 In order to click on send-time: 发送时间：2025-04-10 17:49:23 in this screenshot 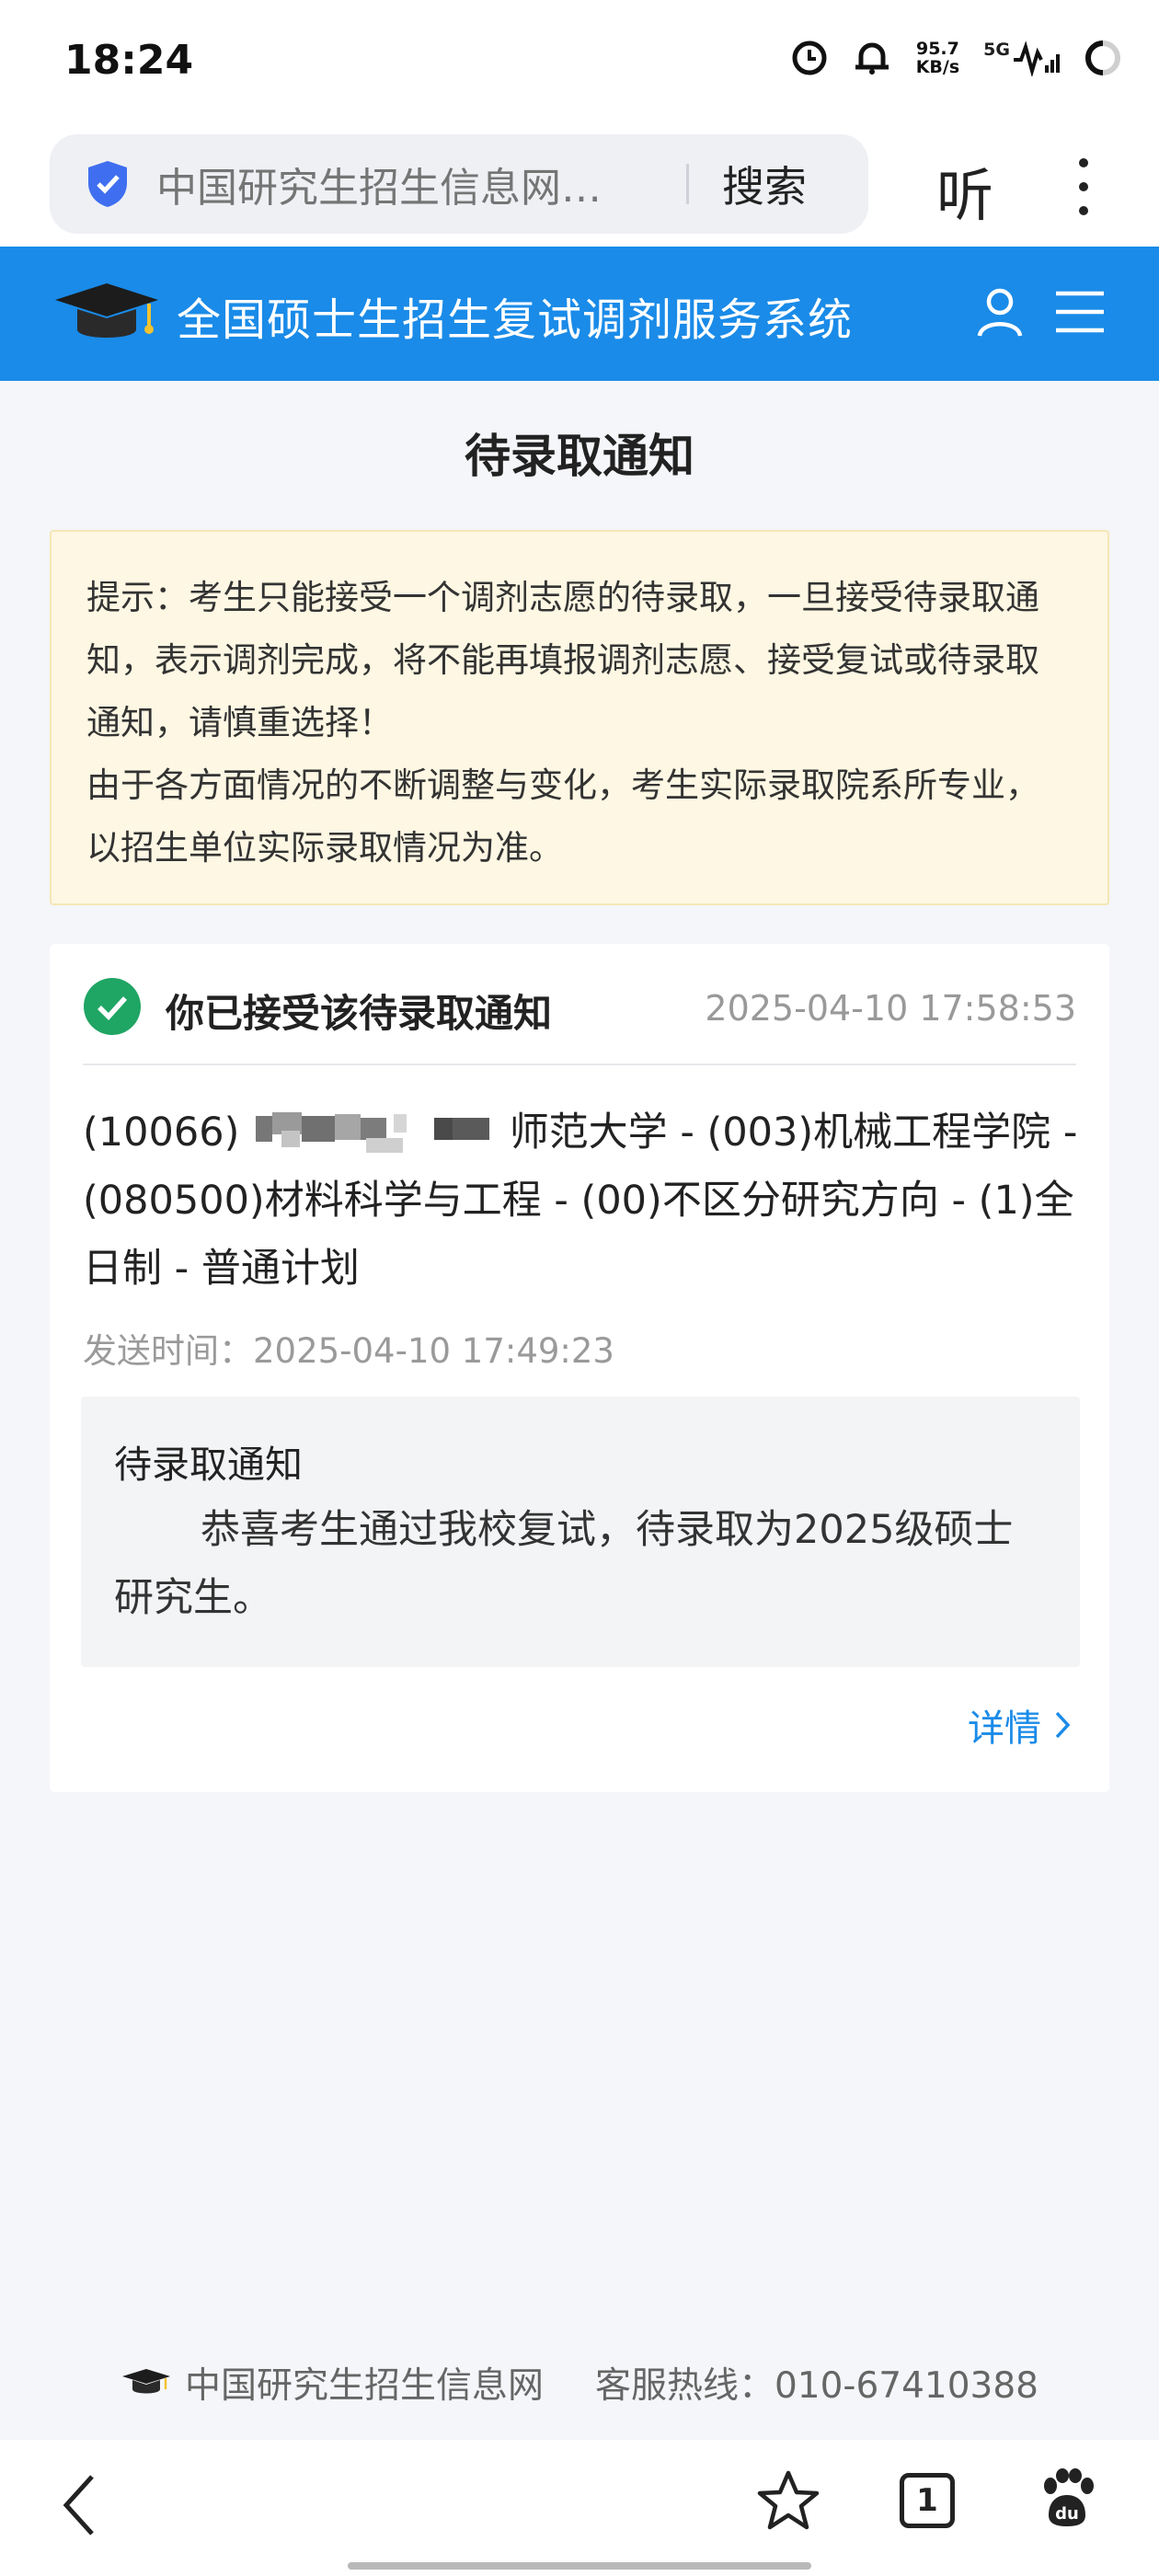, I will do `click(348, 1351)`.